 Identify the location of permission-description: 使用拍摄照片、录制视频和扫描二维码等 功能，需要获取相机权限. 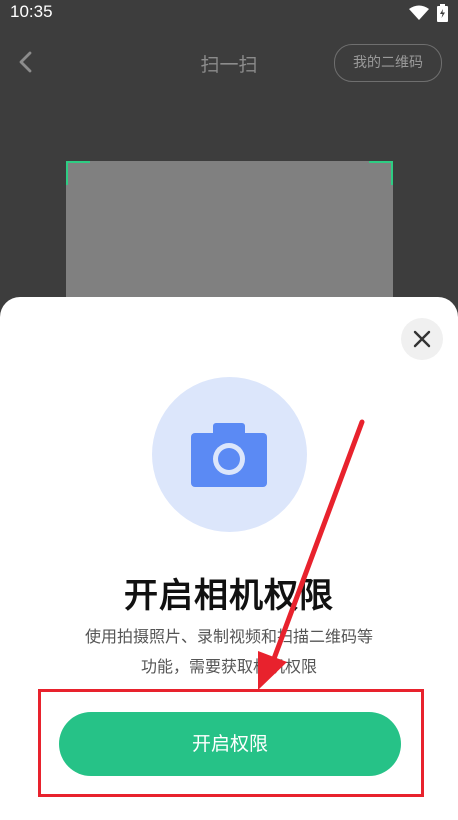
(229, 652).